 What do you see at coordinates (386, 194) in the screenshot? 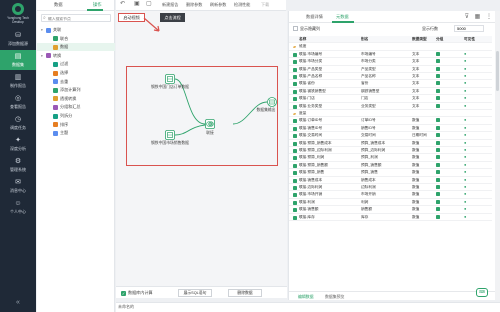
I see `cell-alias: 市场开销` at bounding box center [386, 194].